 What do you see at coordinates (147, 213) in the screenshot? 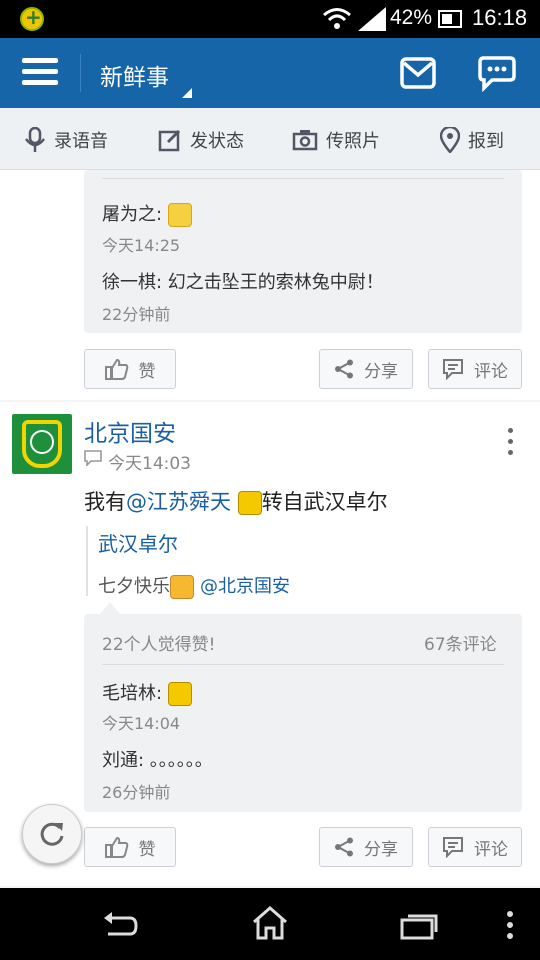
I see `comment-author: 屠为之:` at bounding box center [147, 213].